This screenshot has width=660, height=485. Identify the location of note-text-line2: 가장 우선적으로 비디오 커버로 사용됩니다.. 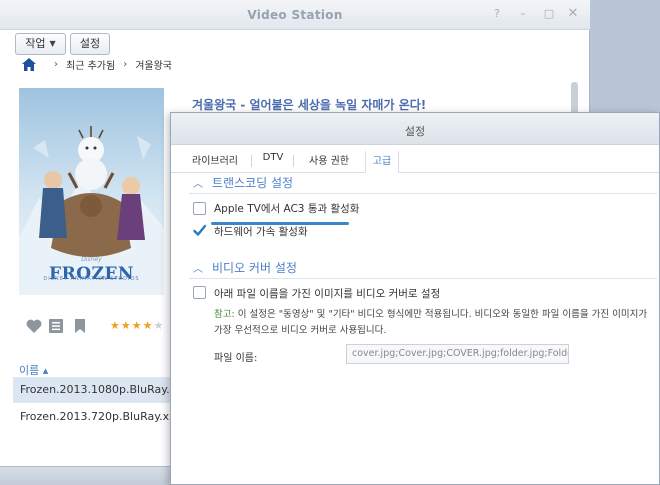
(300, 330).